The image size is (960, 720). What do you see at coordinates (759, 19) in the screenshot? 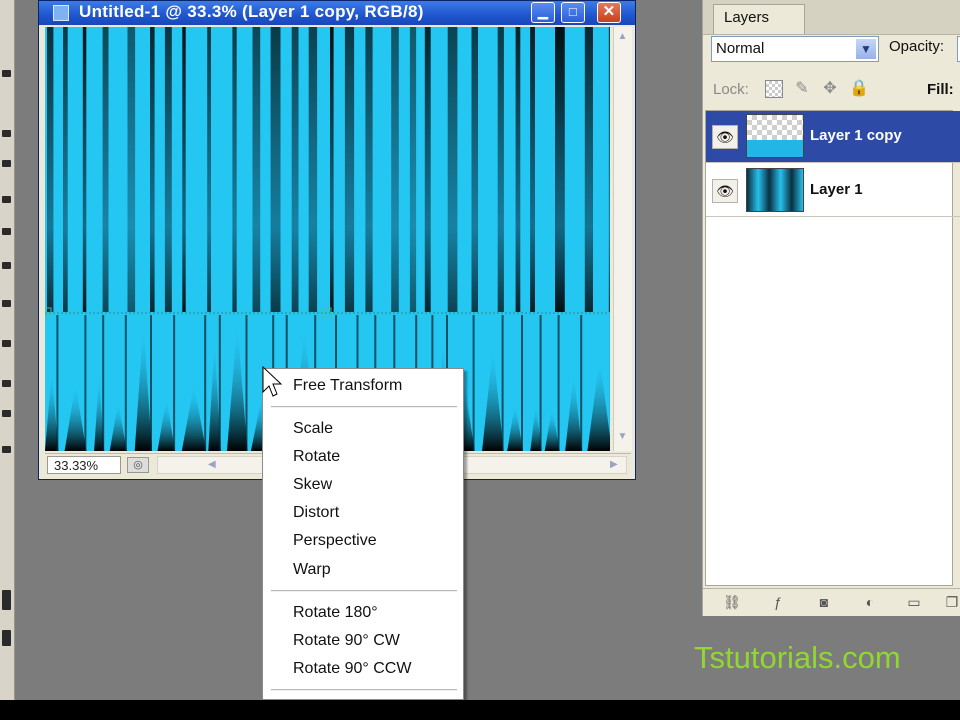
I see `tab-layers: Layers` at bounding box center [759, 19].